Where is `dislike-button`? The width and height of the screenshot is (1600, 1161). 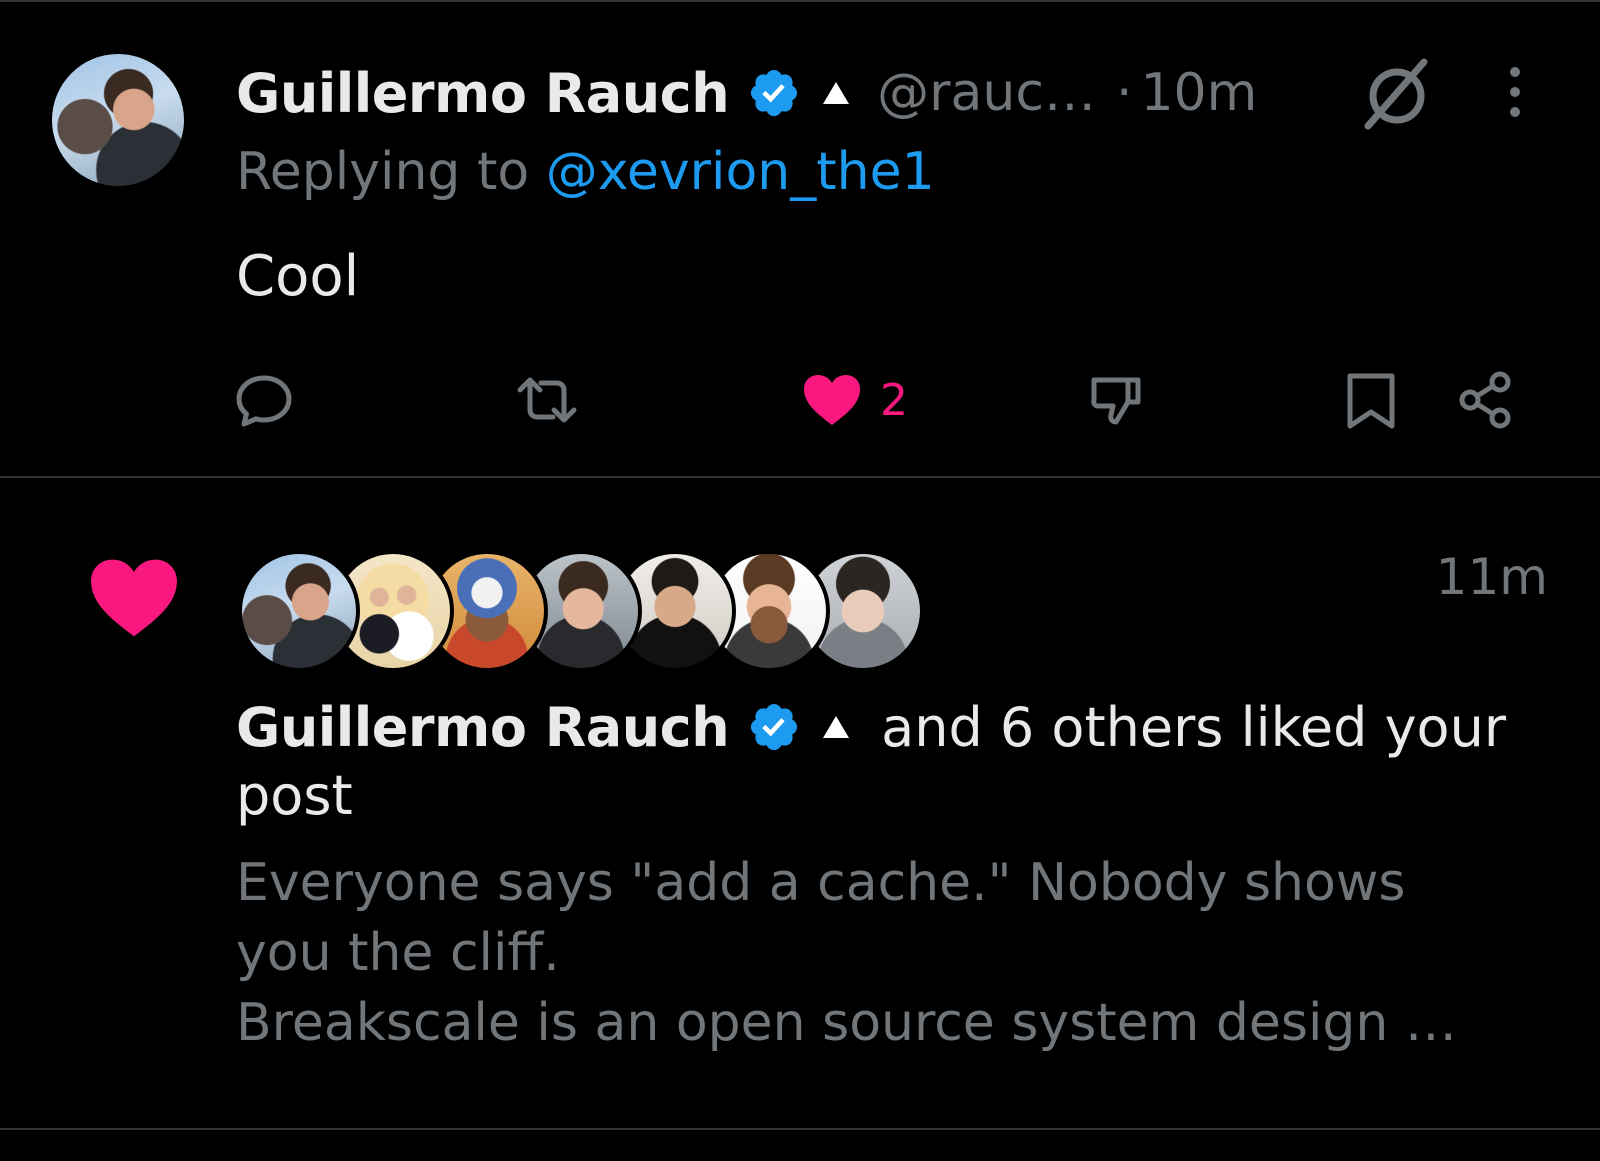 dislike-button is located at coordinates (1116, 400).